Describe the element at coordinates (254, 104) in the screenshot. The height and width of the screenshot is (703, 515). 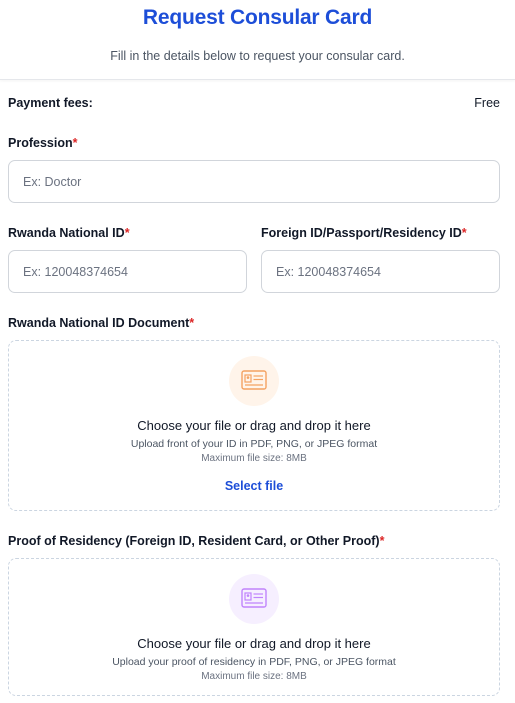
I see `payment-fees-row: Payment fees: Free` at that location.